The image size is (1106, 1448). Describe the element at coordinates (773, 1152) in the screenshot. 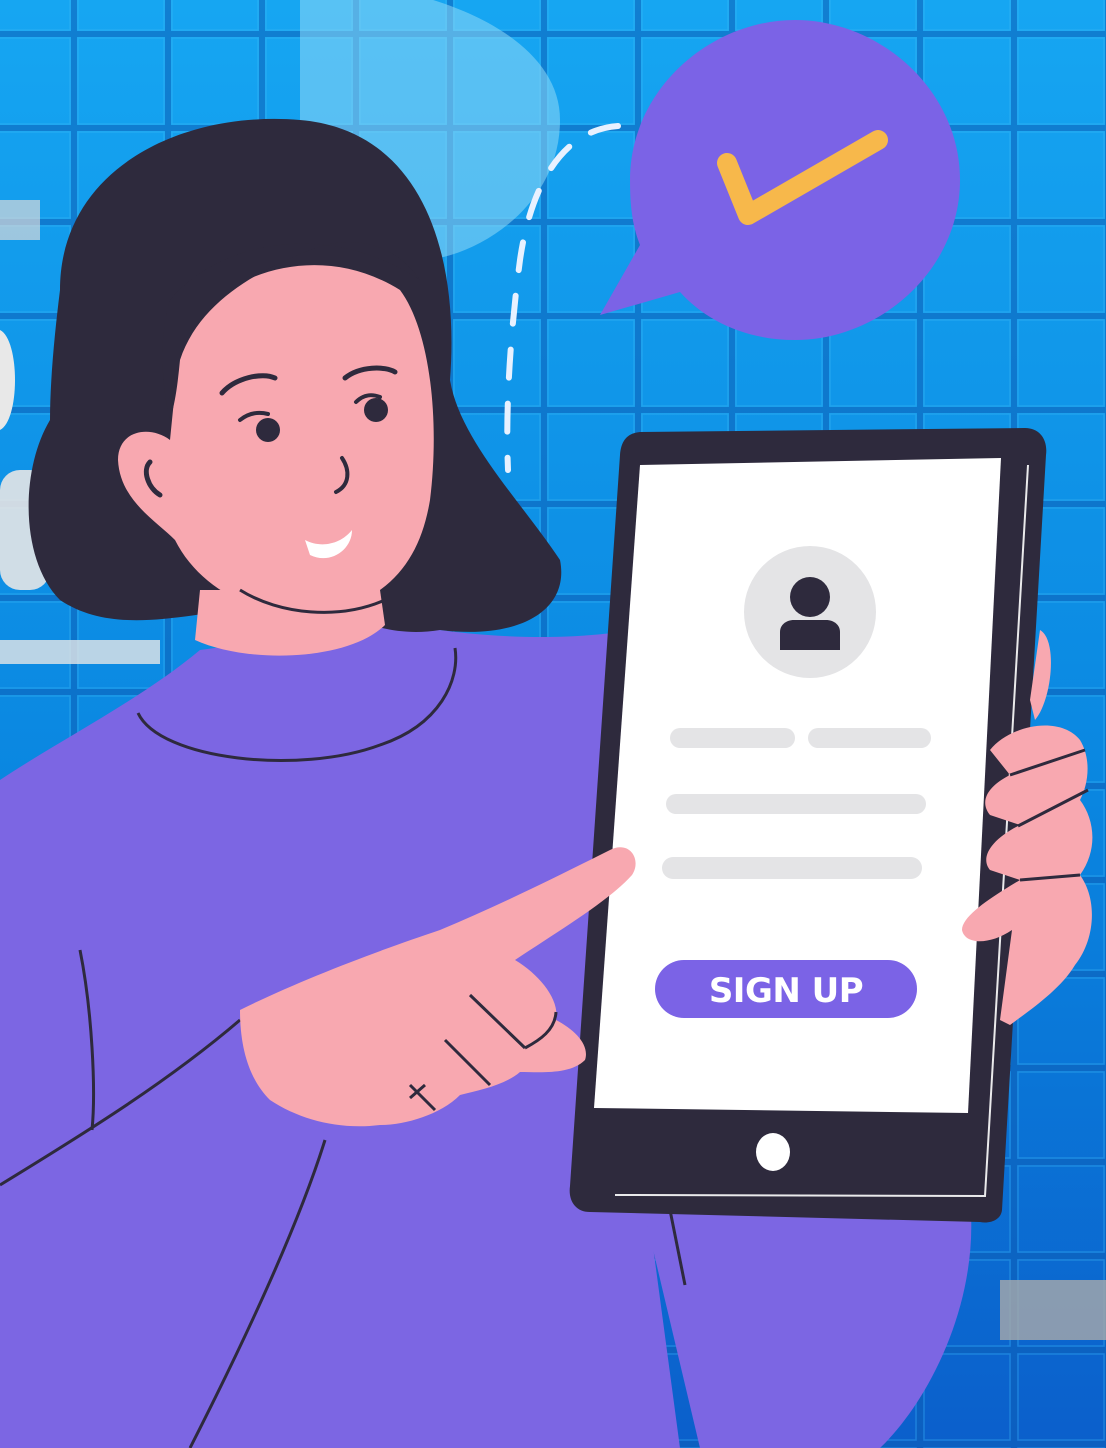

I see `home-button` at that location.